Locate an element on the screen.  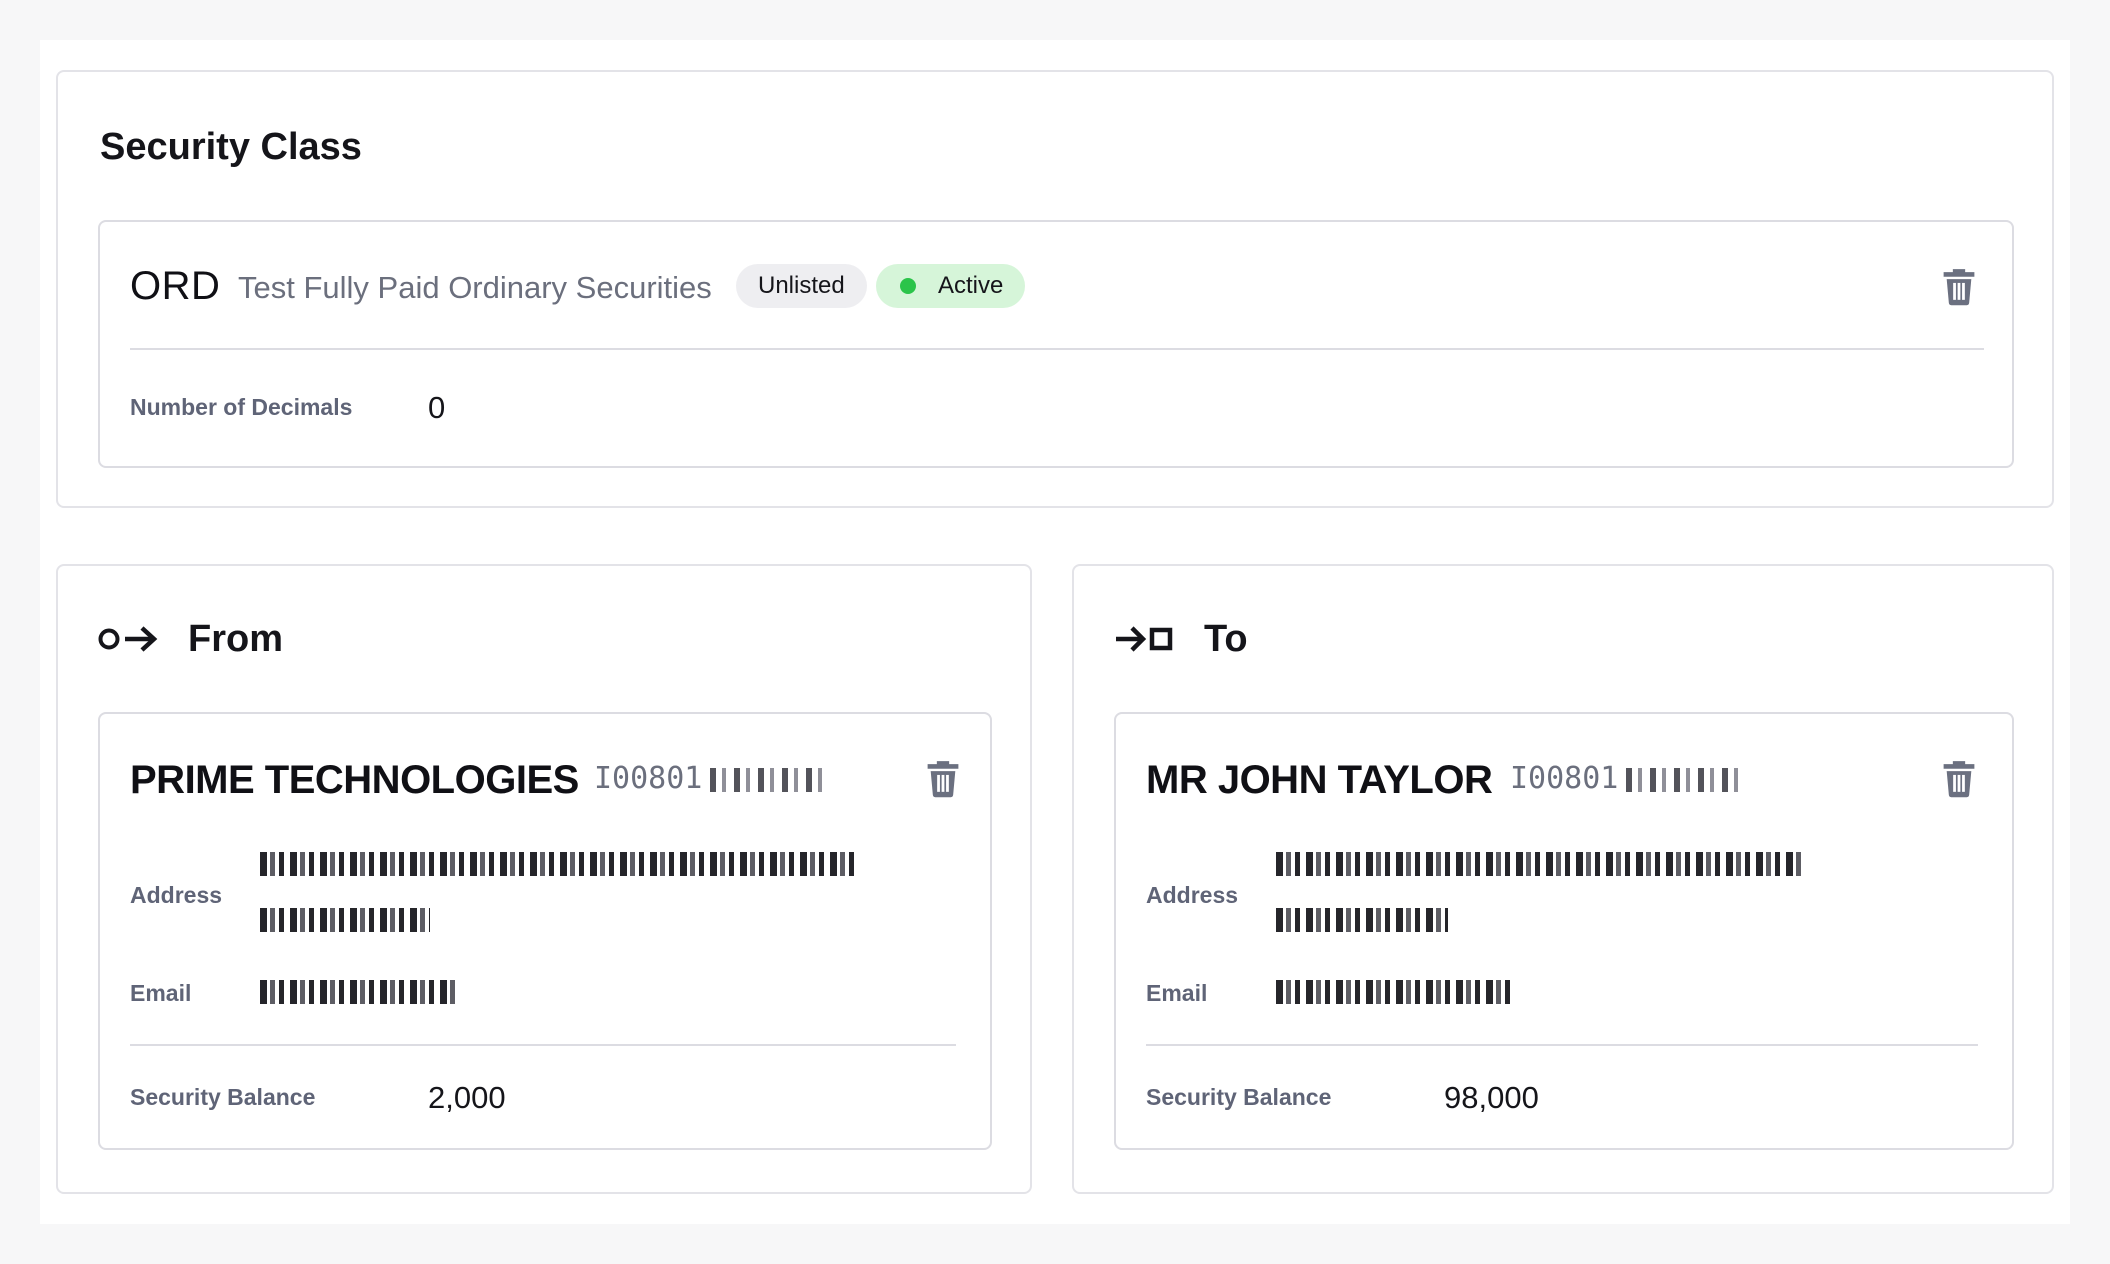
from-address-redacted-line2 is located at coordinates (345, 920).